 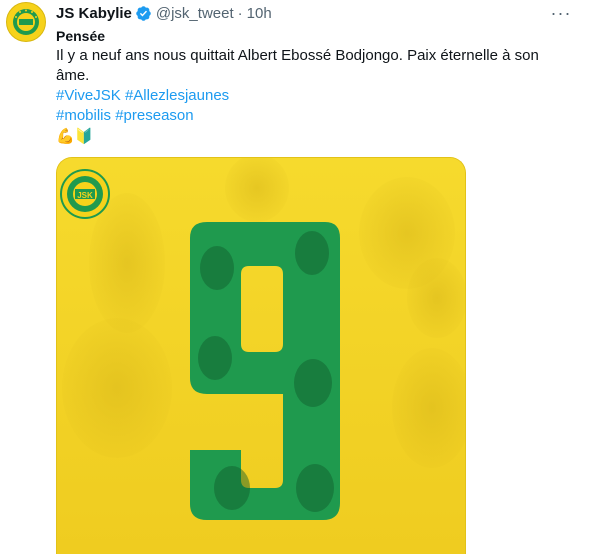 What do you see at coordinates (436, 298) in the screenshot?
I see `faded-portrait` at bounding box center [436, 298].